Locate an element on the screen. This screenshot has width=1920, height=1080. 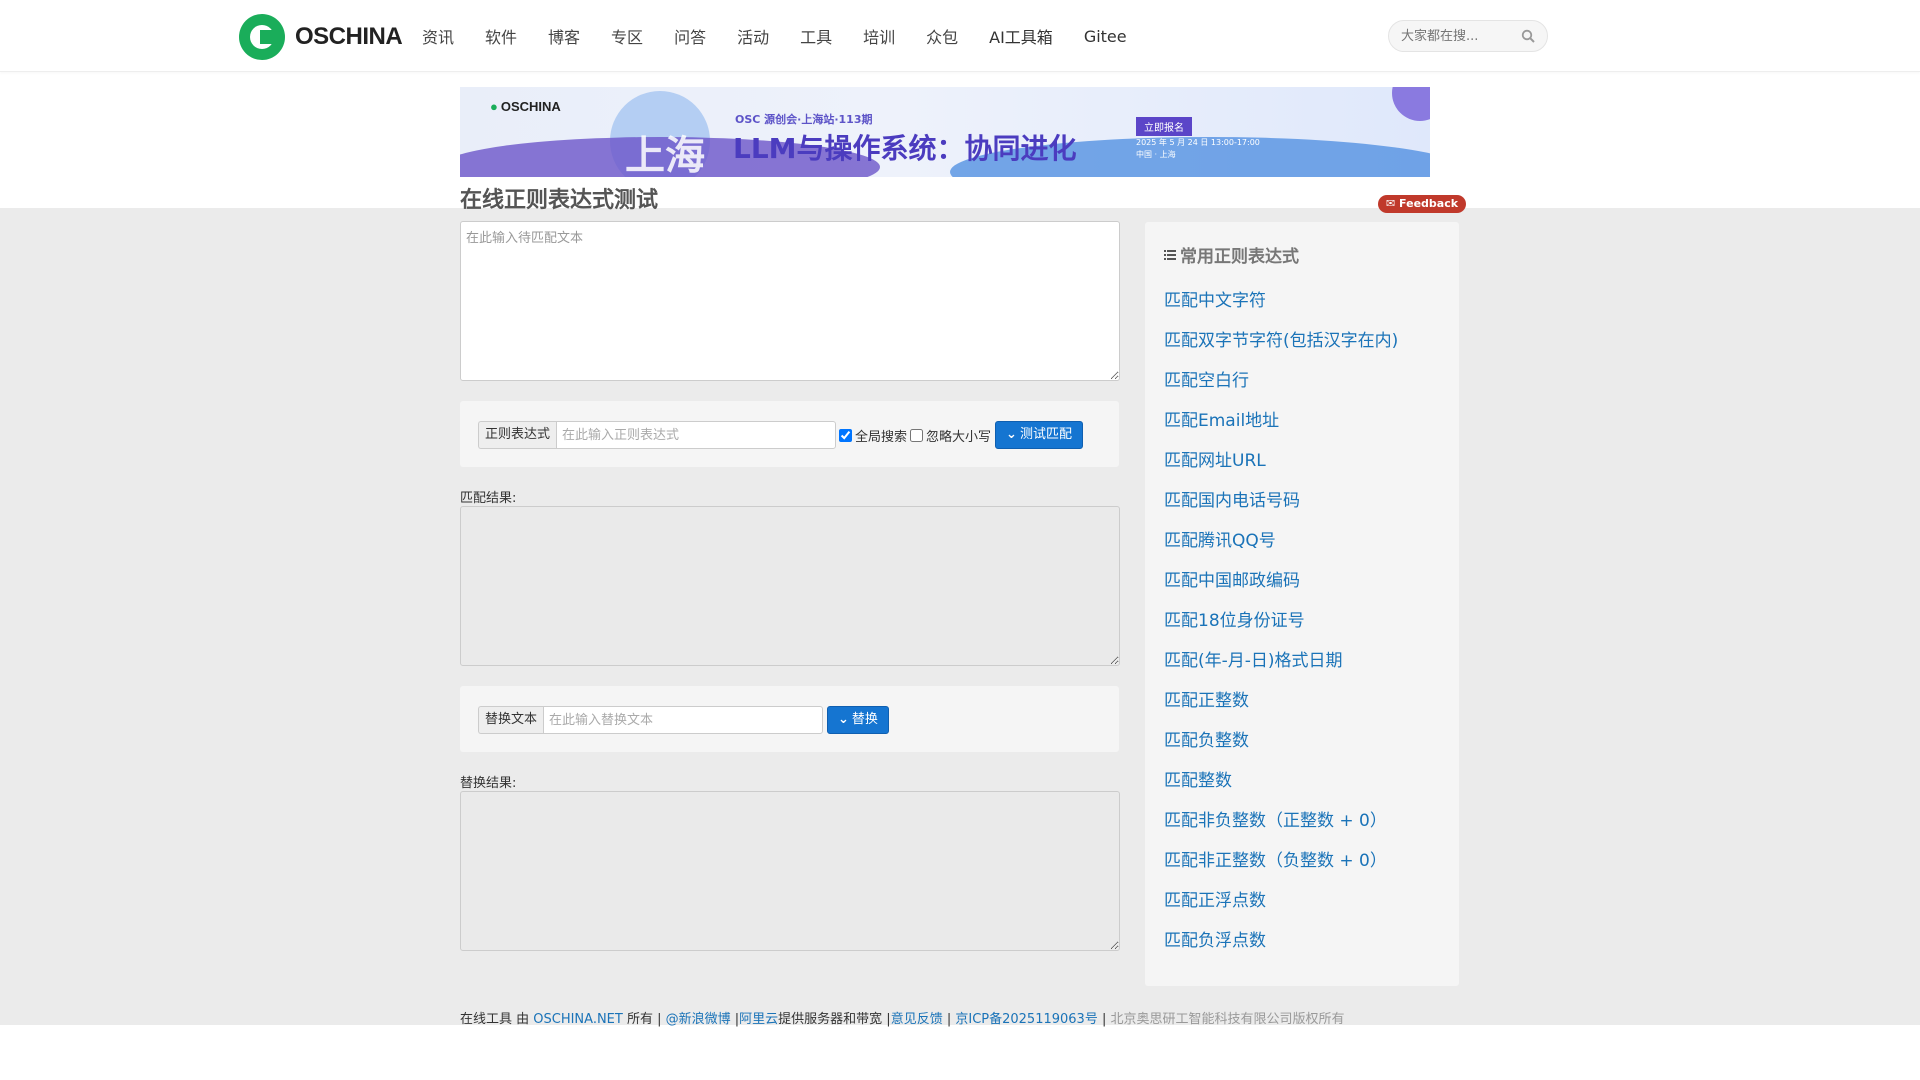
search-input is located at coordinates (1456, 36).